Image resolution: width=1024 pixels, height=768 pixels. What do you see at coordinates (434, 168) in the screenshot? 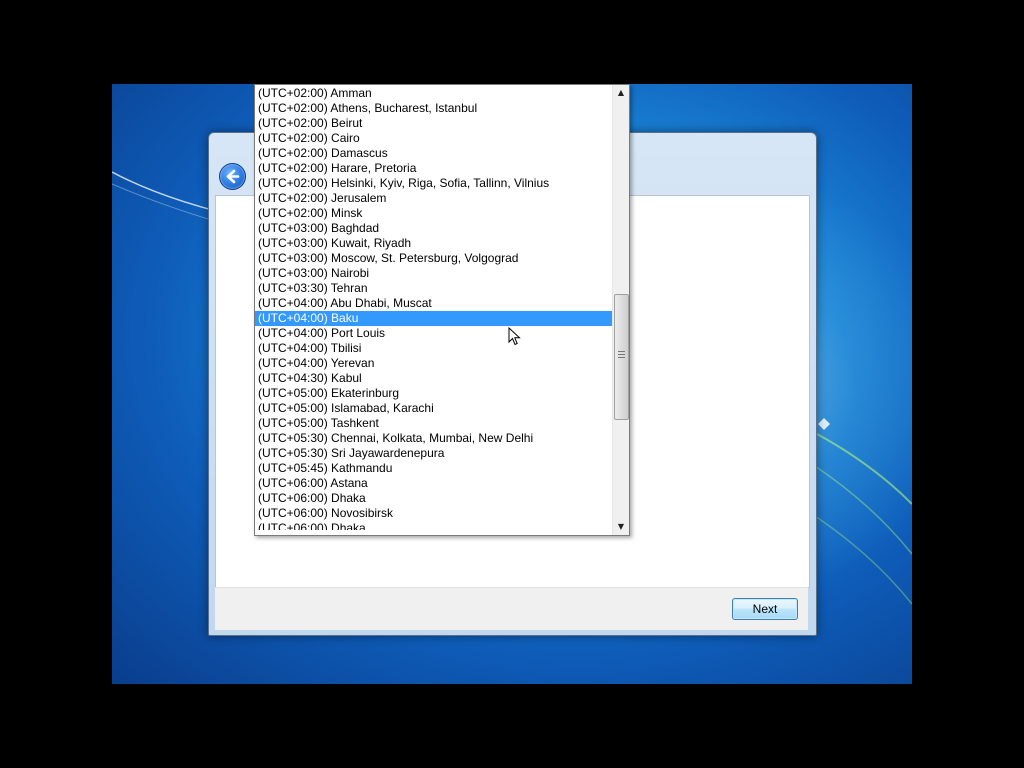
I see `timezone-item: (UTC+02:00) Harare, Pretoria` at bounding box center [434, 168].